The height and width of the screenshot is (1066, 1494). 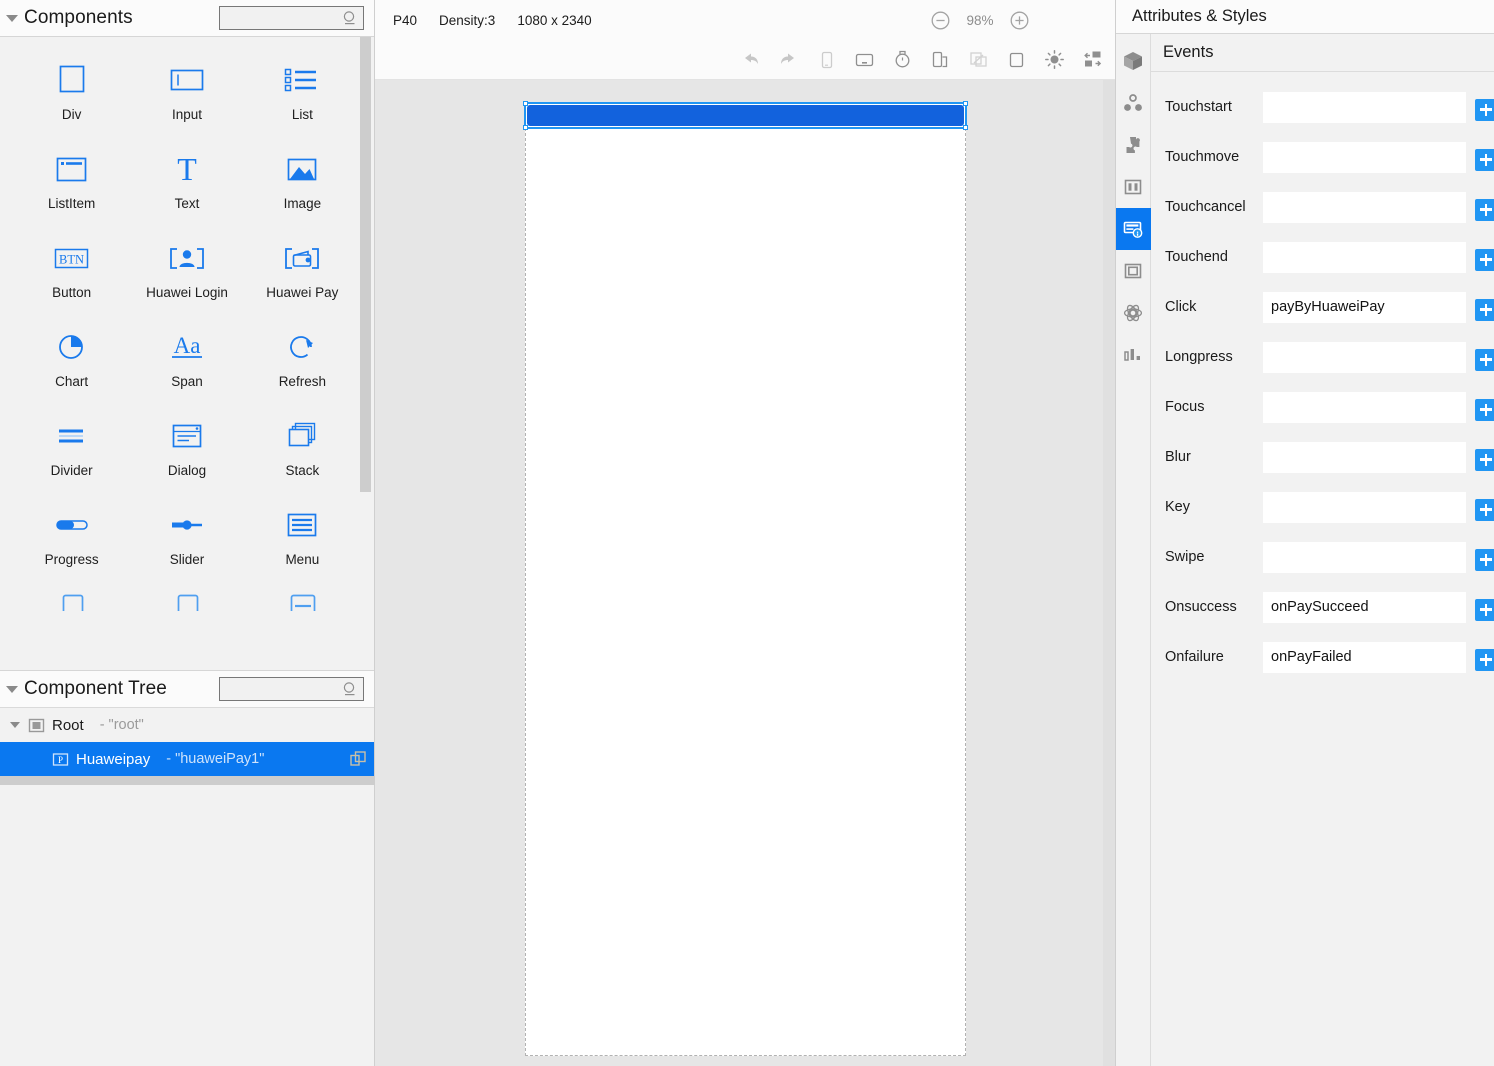 What do you see at coordinates (71, 357) in the screenshot?
I see `component-item-chart: Chart` at bounding box center [71, 357].